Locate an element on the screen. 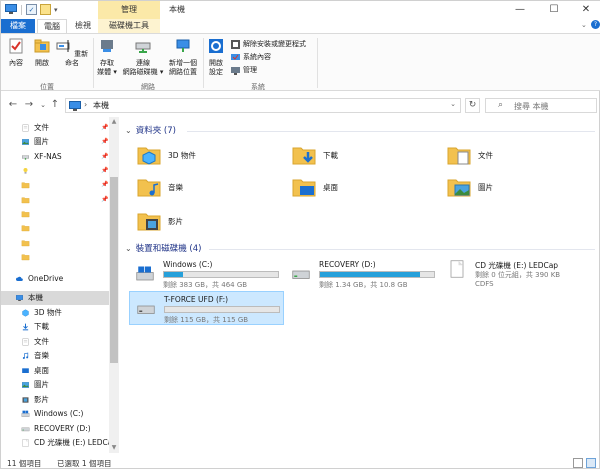 This screenshot has height=469, width=600. nav-item: OneDrive is located at coordinates (55, 279).